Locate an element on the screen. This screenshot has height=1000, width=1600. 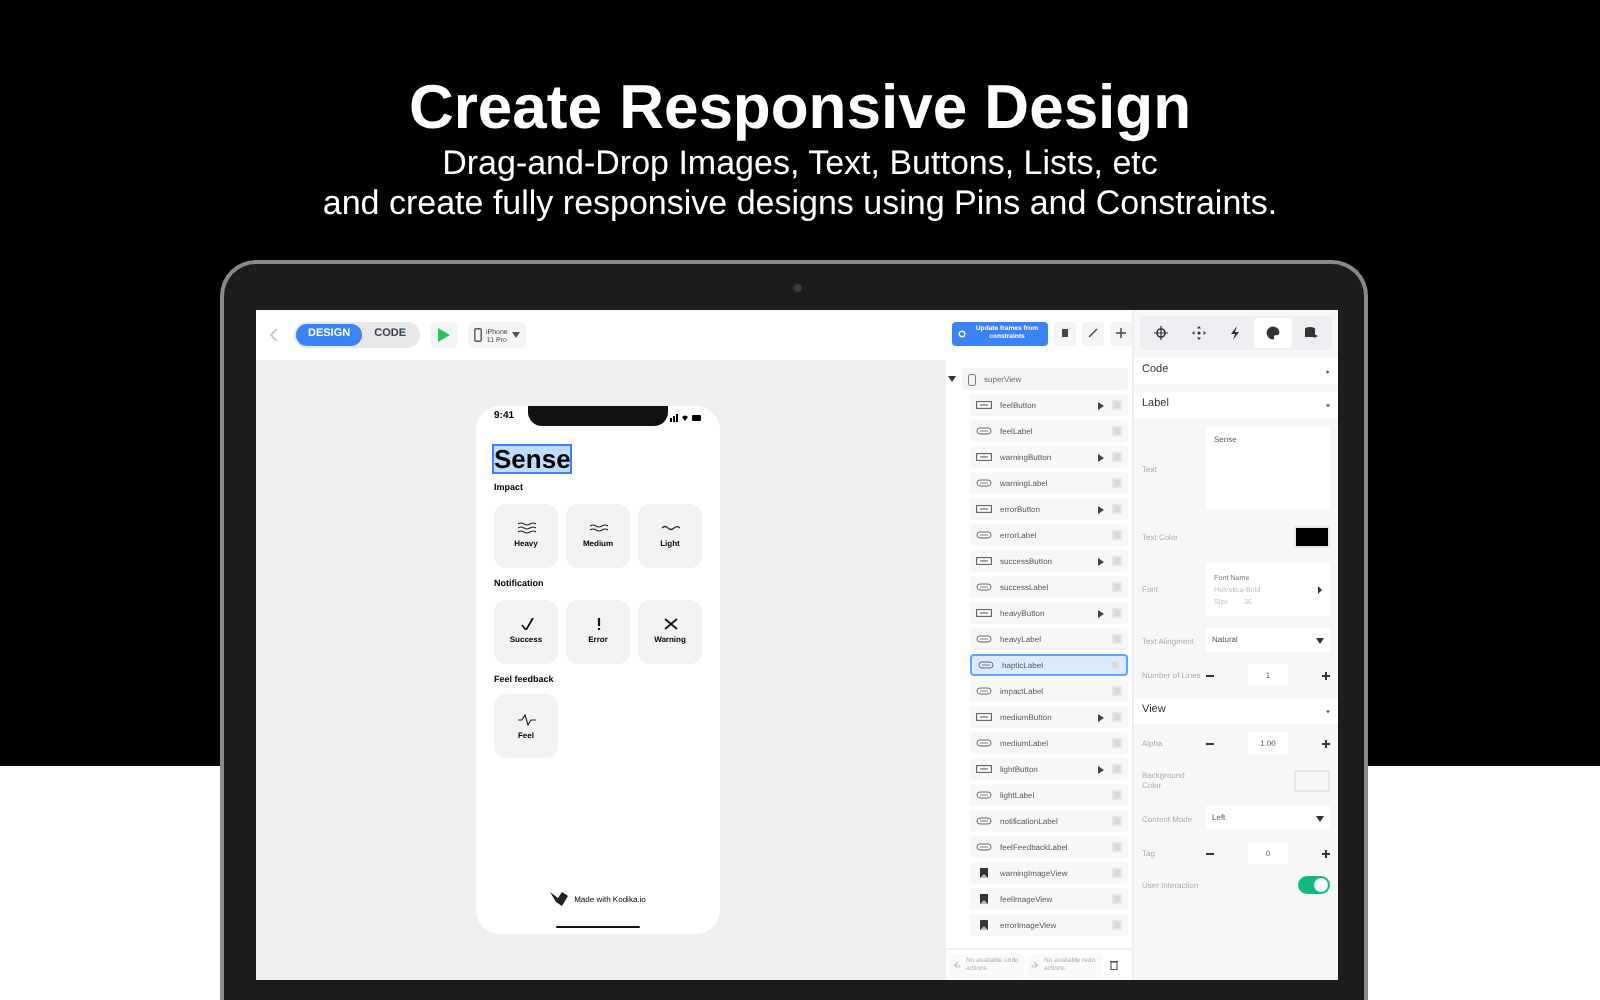
hero-subtitle: and create fully responsive designs using Pins and Constraints. is located at coordinates (800, 204).